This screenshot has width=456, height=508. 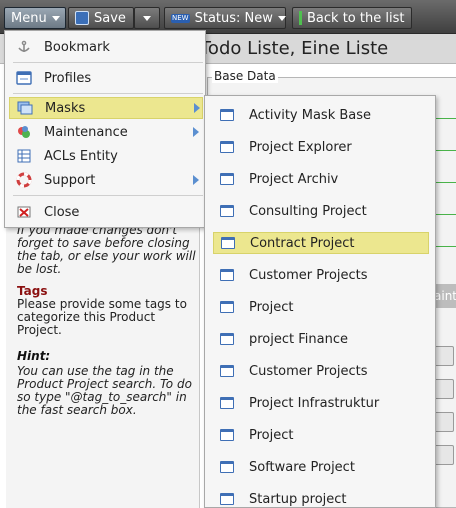 I want to click on submenu-item-label: Software Project, so click(x=302, y=467).